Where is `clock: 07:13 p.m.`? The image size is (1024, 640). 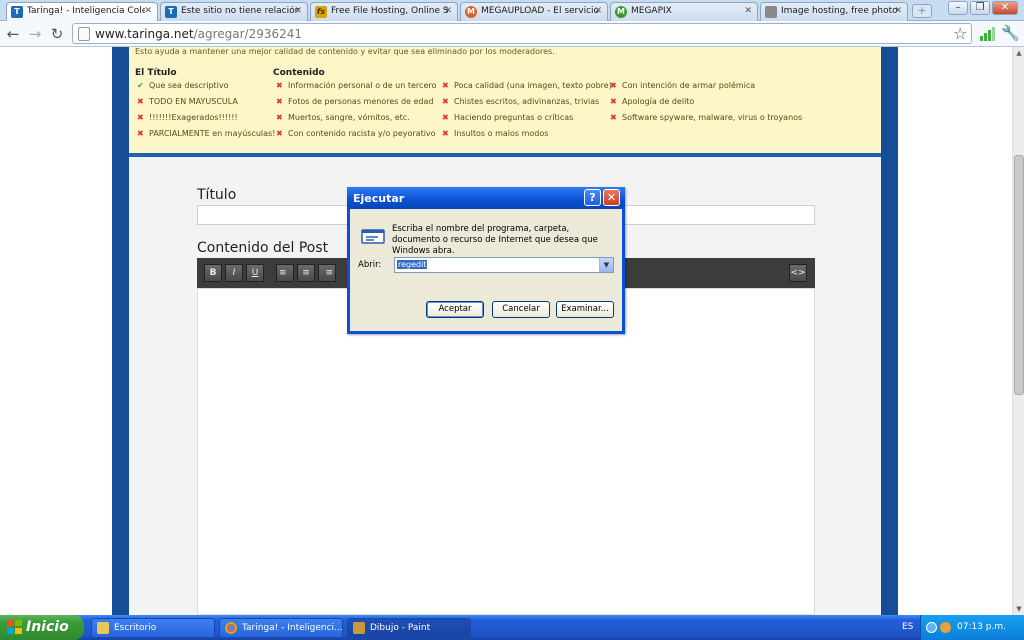 clock: 07:13 p.m. is located at coordinates (981, 627).